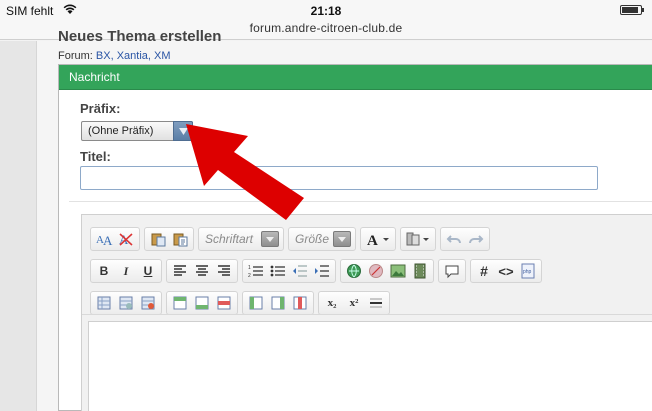 Image resolution: width=652 pixels, height=411 pixels. I want to click on table-props-icon, so click(126, 303).